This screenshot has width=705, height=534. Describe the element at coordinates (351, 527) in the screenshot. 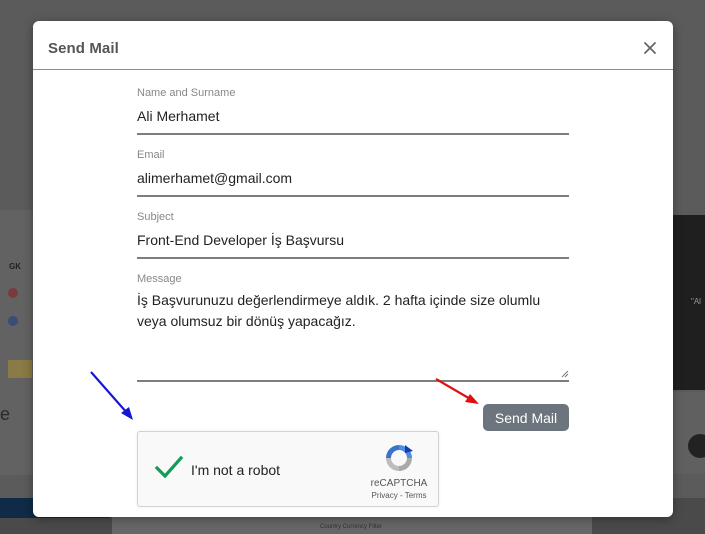

I see `background-bottom-text: Country Currency Filter` at that location.